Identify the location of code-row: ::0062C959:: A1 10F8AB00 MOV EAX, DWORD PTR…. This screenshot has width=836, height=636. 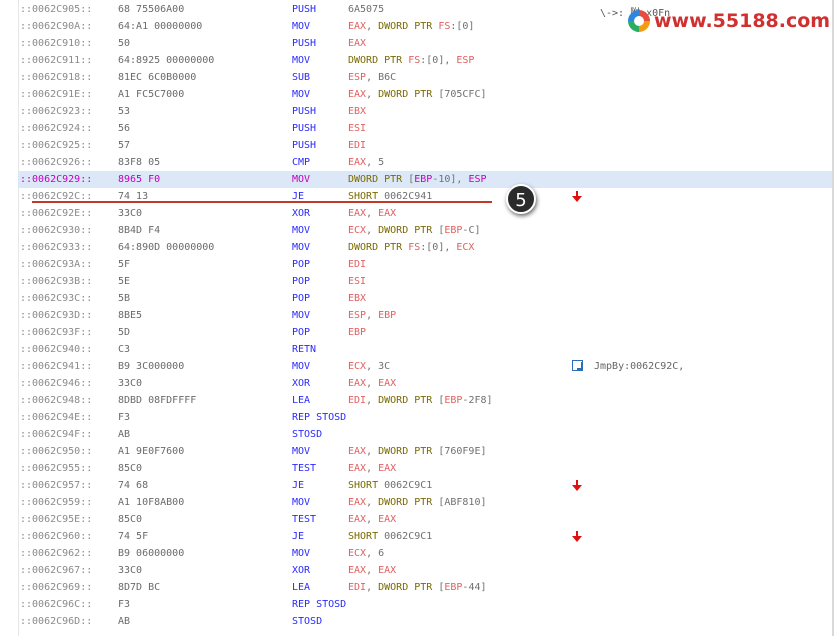
(426, 502).